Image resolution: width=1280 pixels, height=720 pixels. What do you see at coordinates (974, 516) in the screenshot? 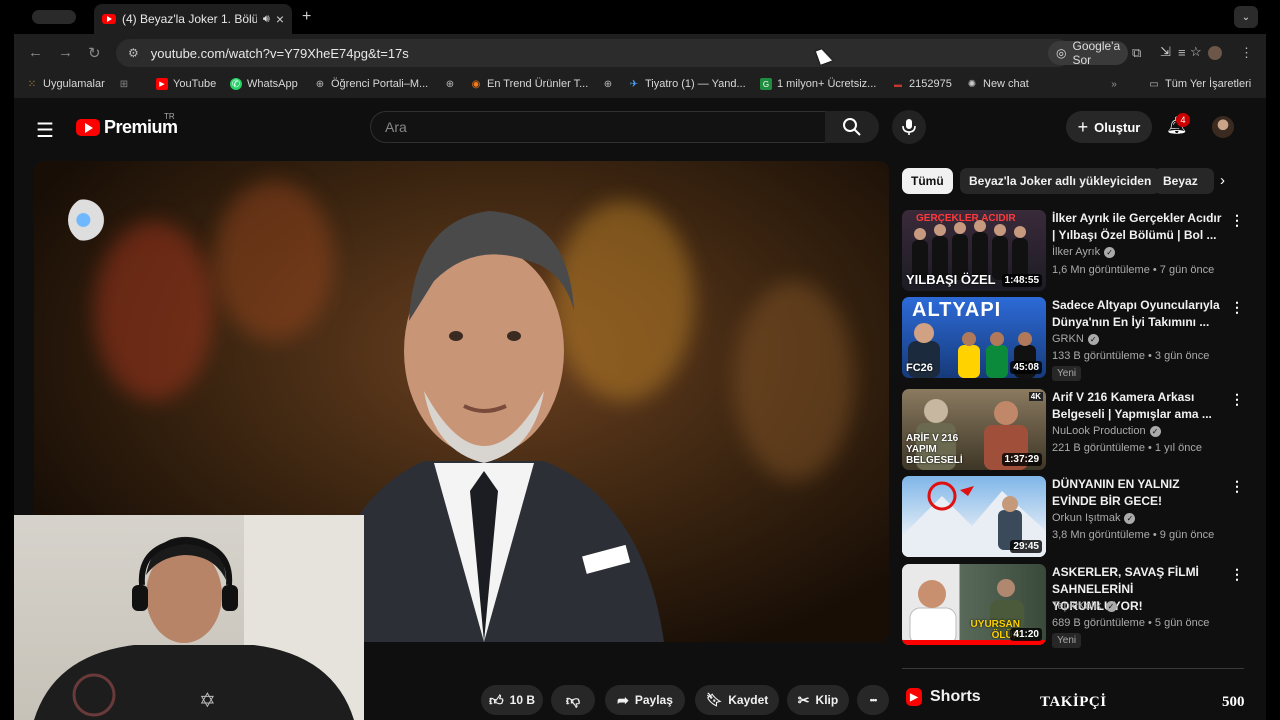
I see `video-thumbnail: 29:45` at bounding box center [974, 516].